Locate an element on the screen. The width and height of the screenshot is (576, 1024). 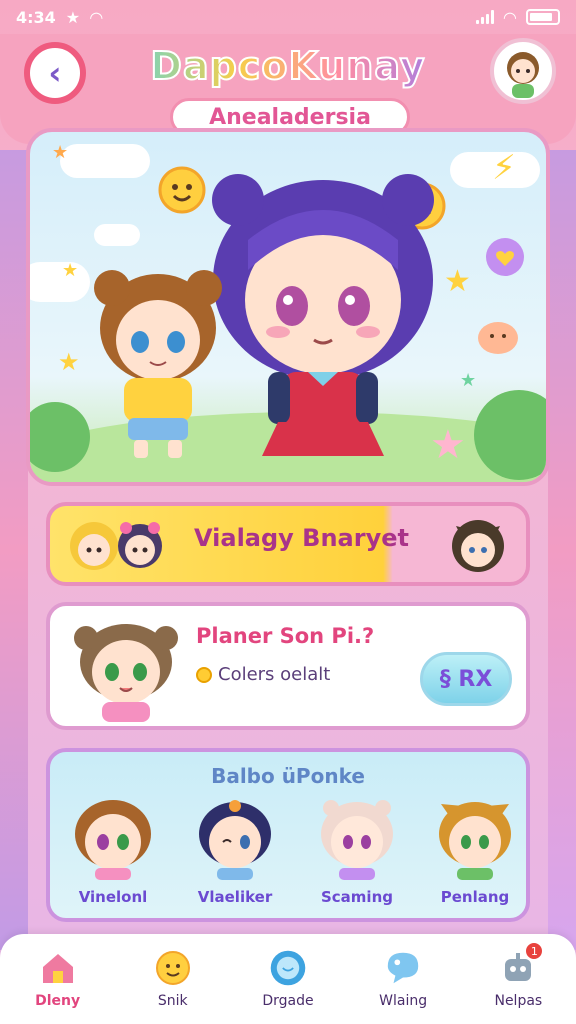
page-title: DapcoKunay is located at coordinates (288, 66).